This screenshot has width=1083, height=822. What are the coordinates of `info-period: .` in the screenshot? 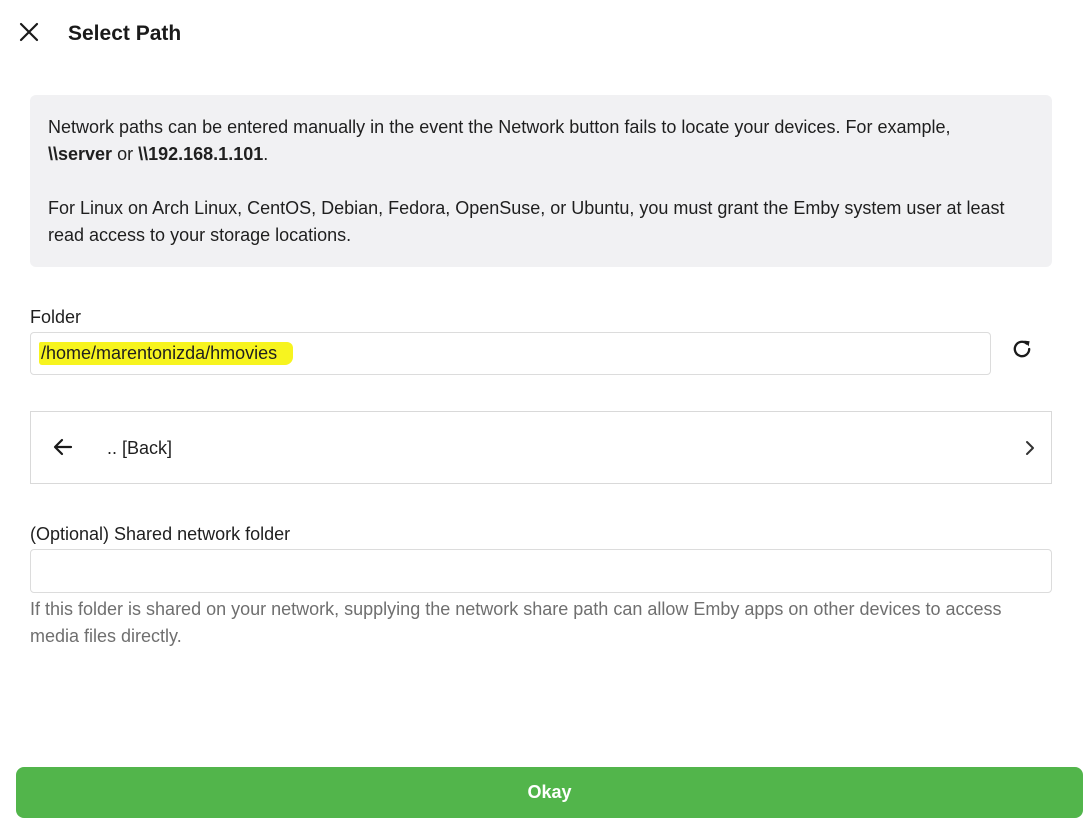 It's located at (266, 154).